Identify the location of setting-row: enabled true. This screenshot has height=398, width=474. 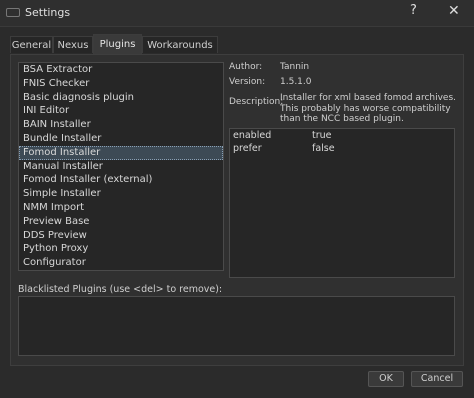
(342, 135).